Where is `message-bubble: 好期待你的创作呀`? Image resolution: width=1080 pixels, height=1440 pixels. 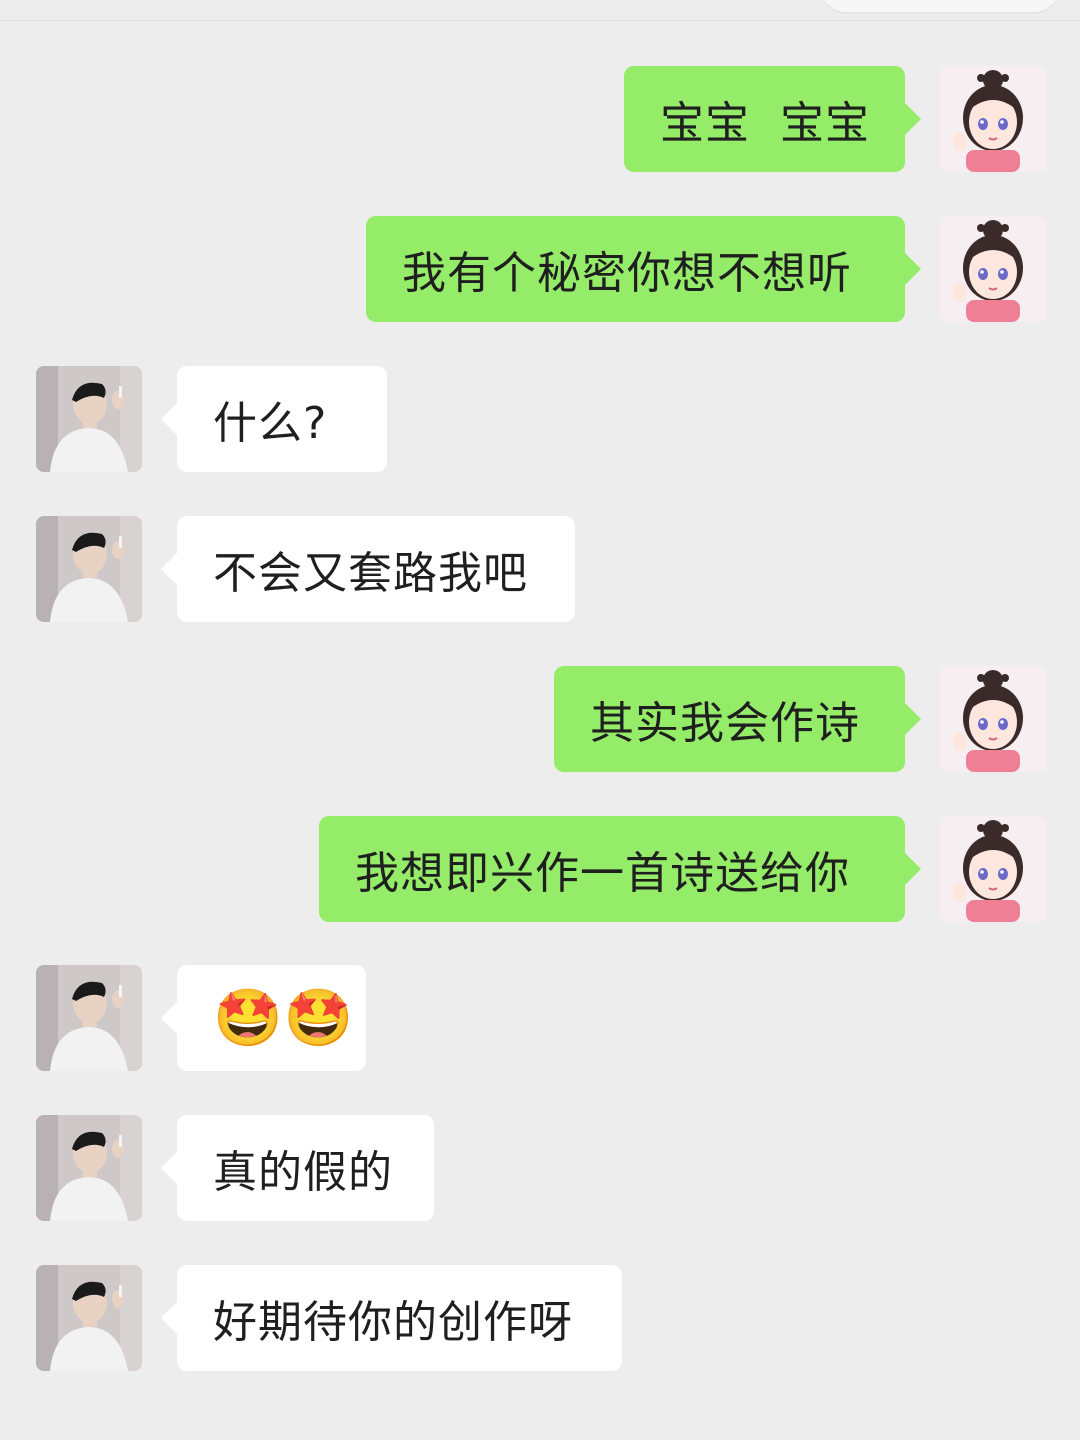 message-bubble: 好期待你的创作呀 is located at coordinates (391, 1318).